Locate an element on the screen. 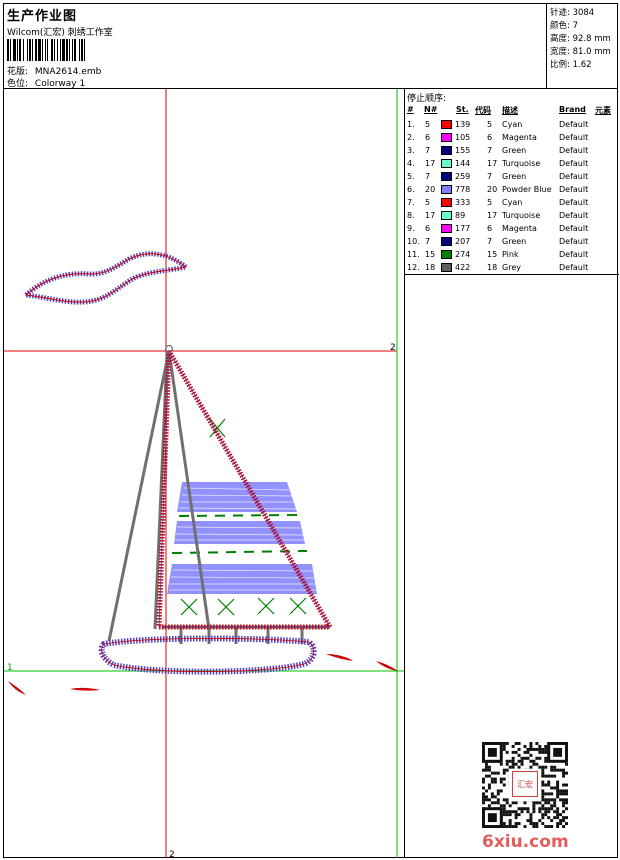 This screenshot has width=620, height=860. colorway-label: 色位: is located at coordinates (18, 84).